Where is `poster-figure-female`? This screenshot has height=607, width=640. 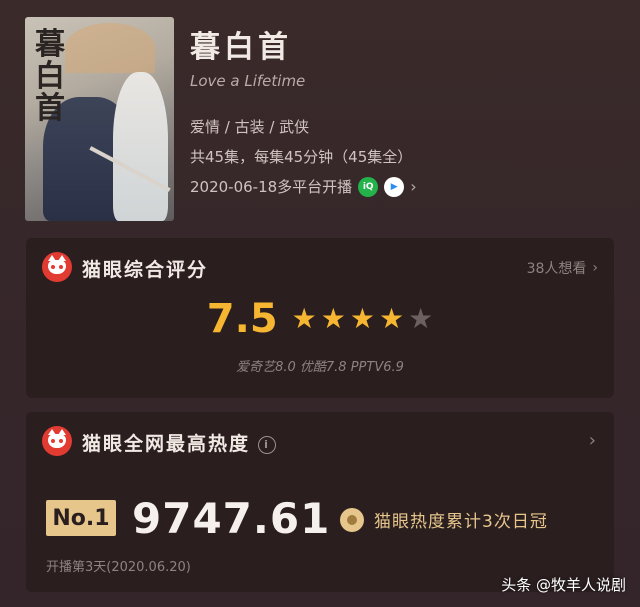 poster-figure-female is located at coordinates (140, 146).